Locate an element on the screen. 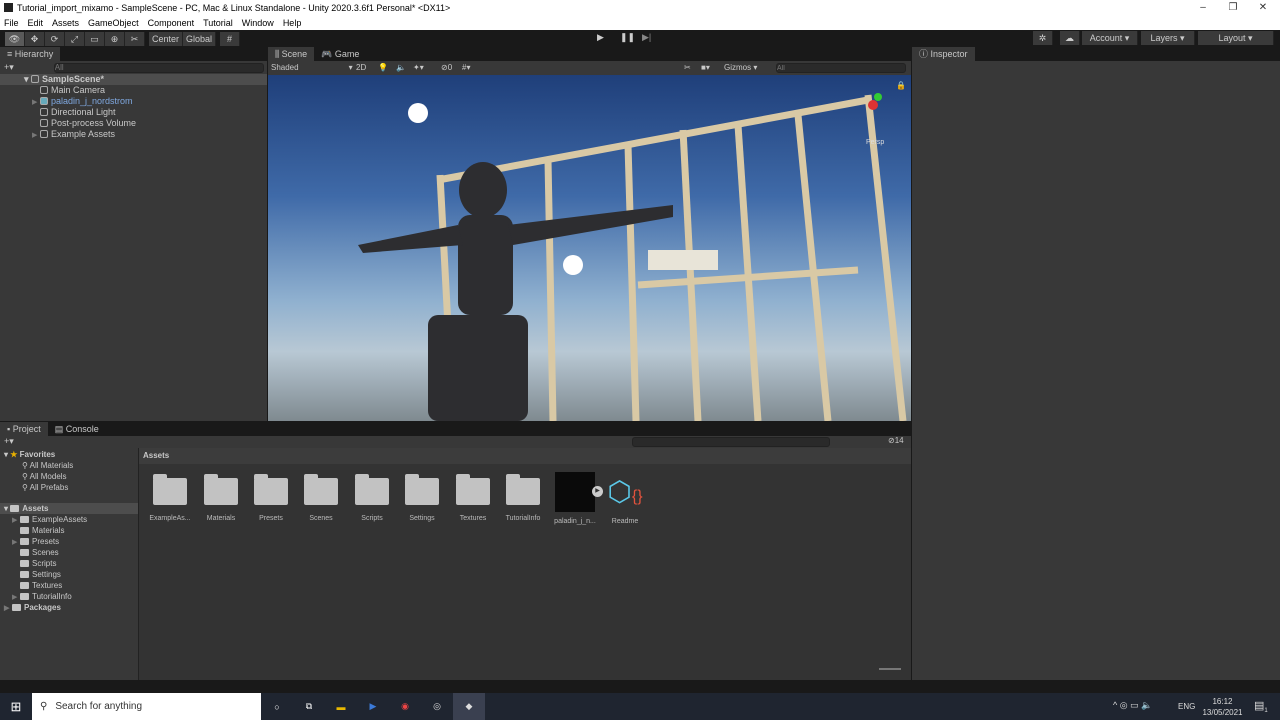 This screenshot has width=1280, height=720. layout-dropdown: Layout ▾ is located at coordinates (1236, 38).